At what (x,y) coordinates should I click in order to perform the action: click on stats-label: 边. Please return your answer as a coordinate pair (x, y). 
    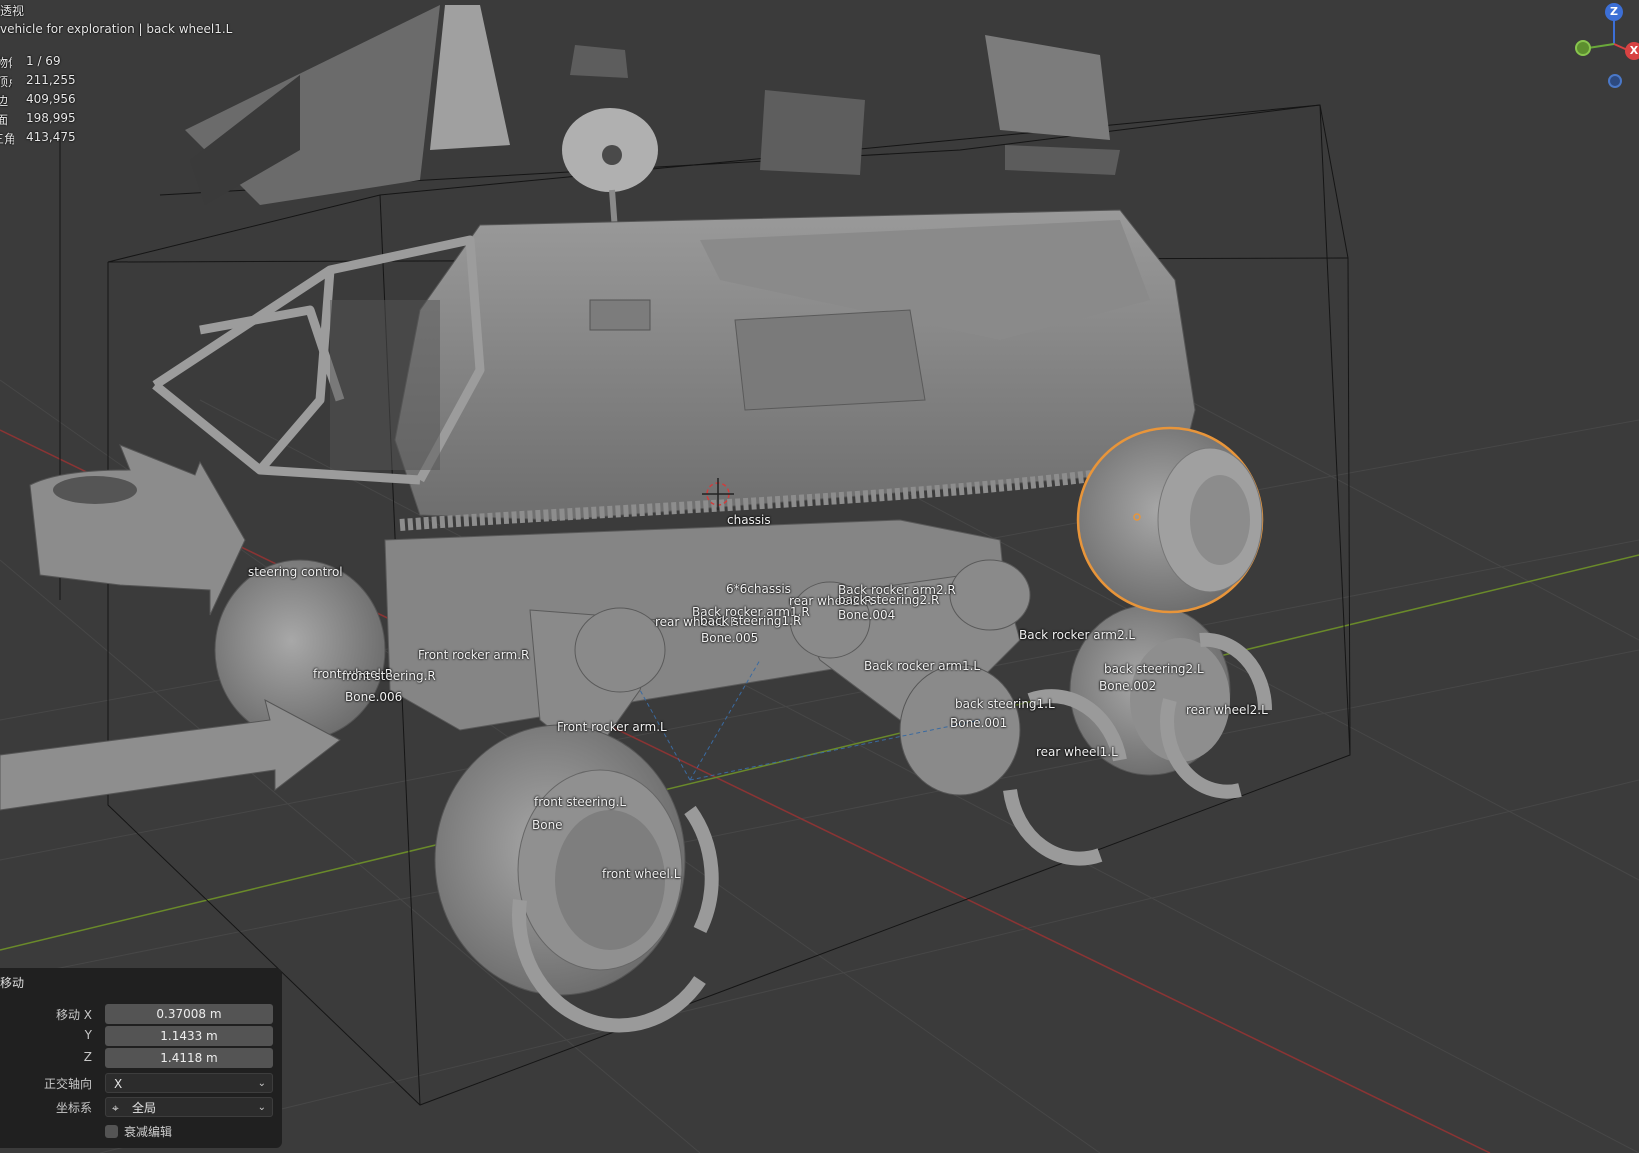
    Looking at the image, I should click on (4, 101).